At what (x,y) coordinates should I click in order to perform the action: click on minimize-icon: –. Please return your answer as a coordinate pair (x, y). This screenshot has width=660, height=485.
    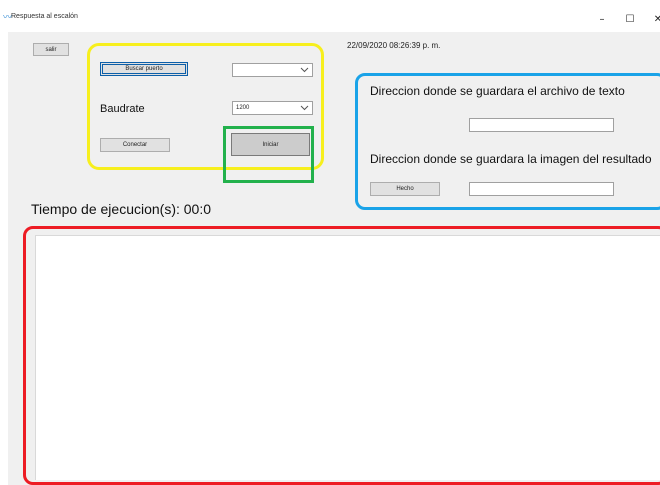
    Looking at the image, I should click on (602, 20).